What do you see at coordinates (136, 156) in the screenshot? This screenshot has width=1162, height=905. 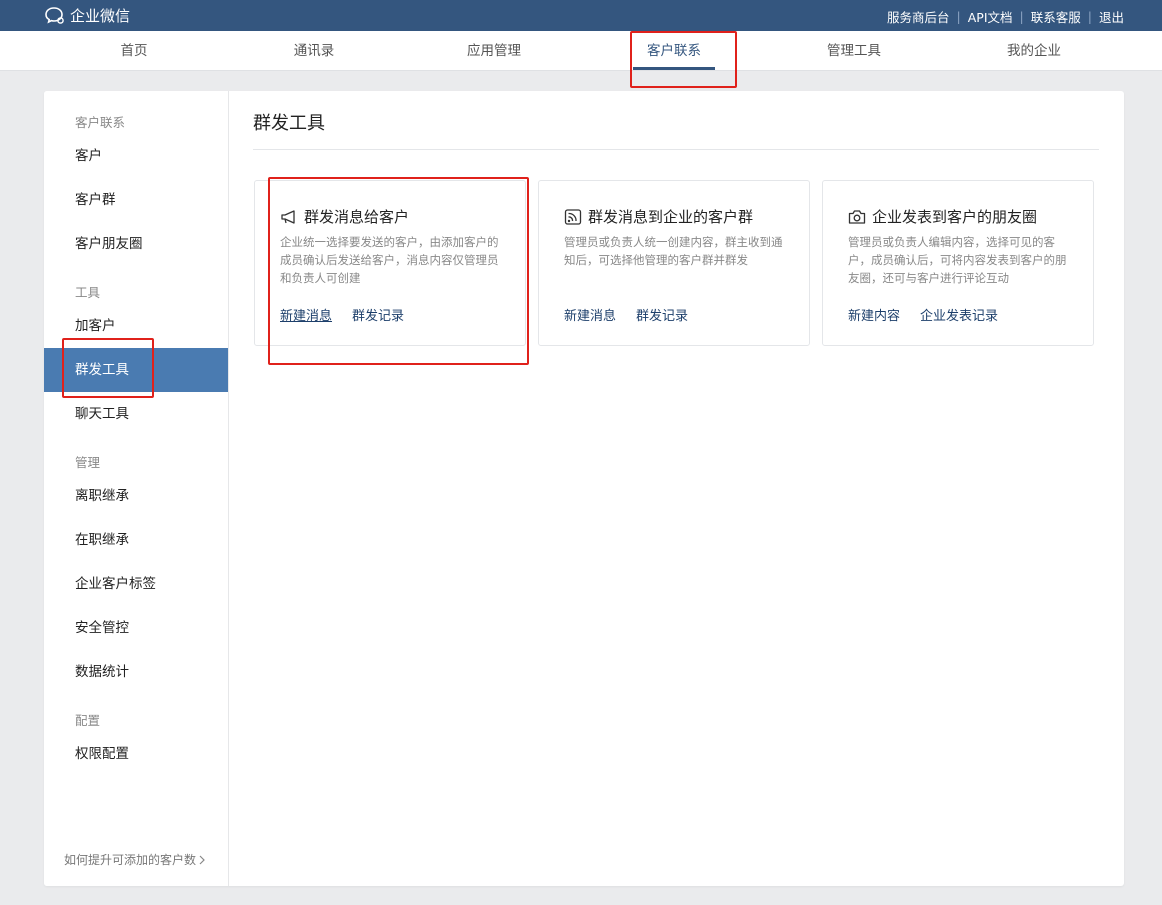 I see `sidebar-item-customers: 客户` at bounding box center [136, 156].